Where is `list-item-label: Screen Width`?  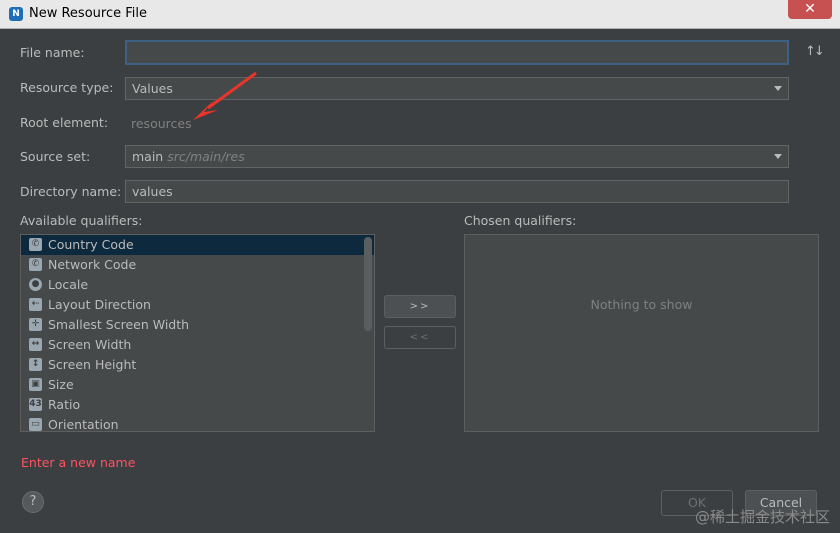 list-item-label: Screen Width is located at coordinates (90, 344).